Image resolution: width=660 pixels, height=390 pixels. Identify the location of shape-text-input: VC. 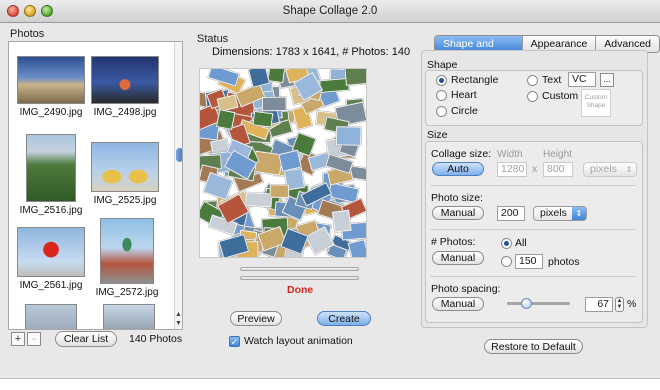
(582, 79).